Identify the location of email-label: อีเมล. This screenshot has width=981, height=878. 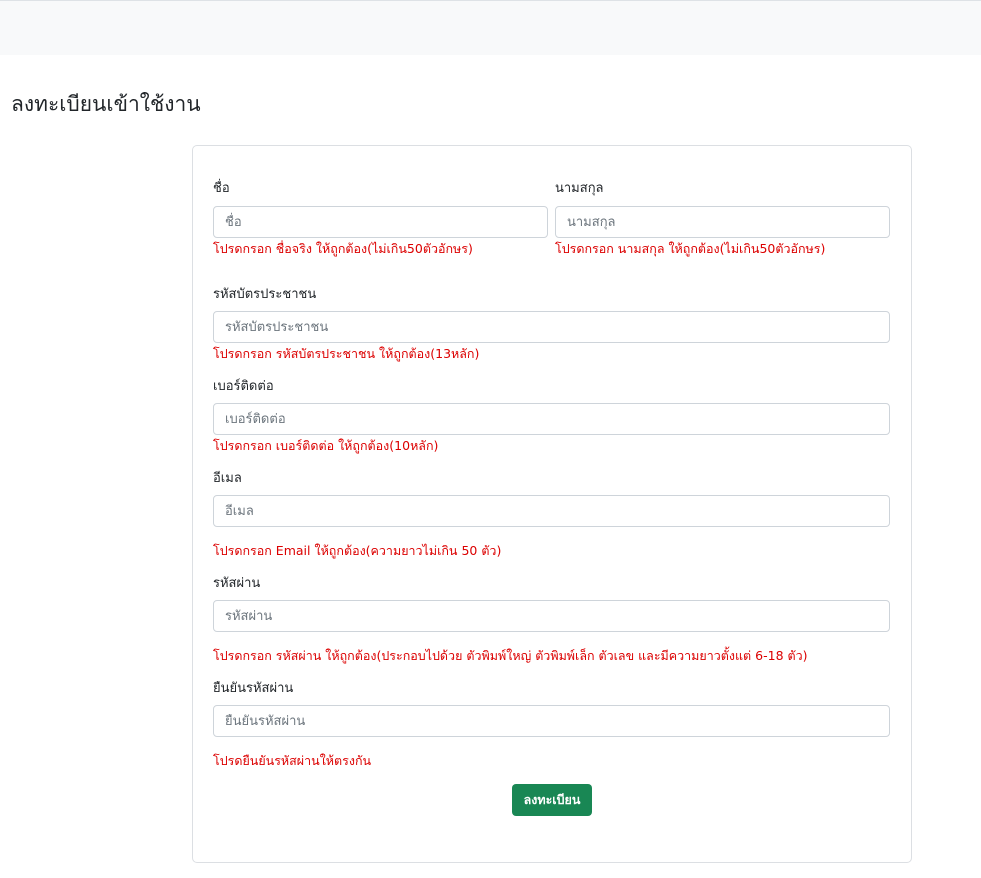
(227, 478).